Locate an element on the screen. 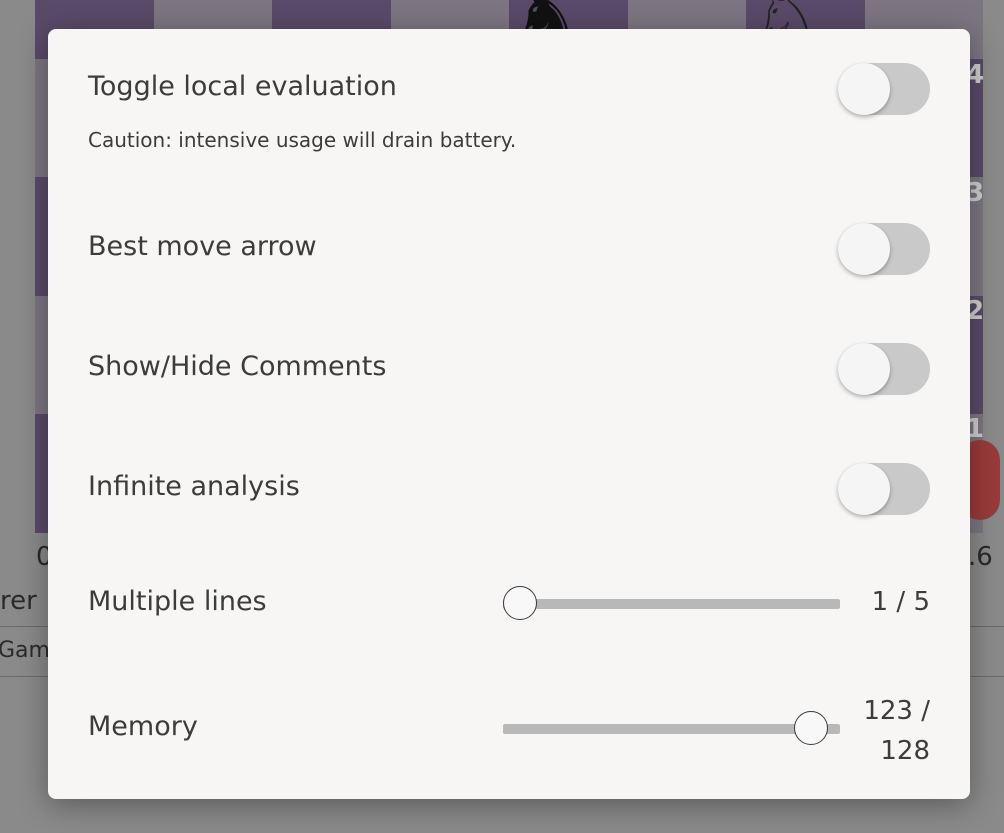 The image size is (1004, 833). memory-value-max: 128 is located at coordinates (905, 751).